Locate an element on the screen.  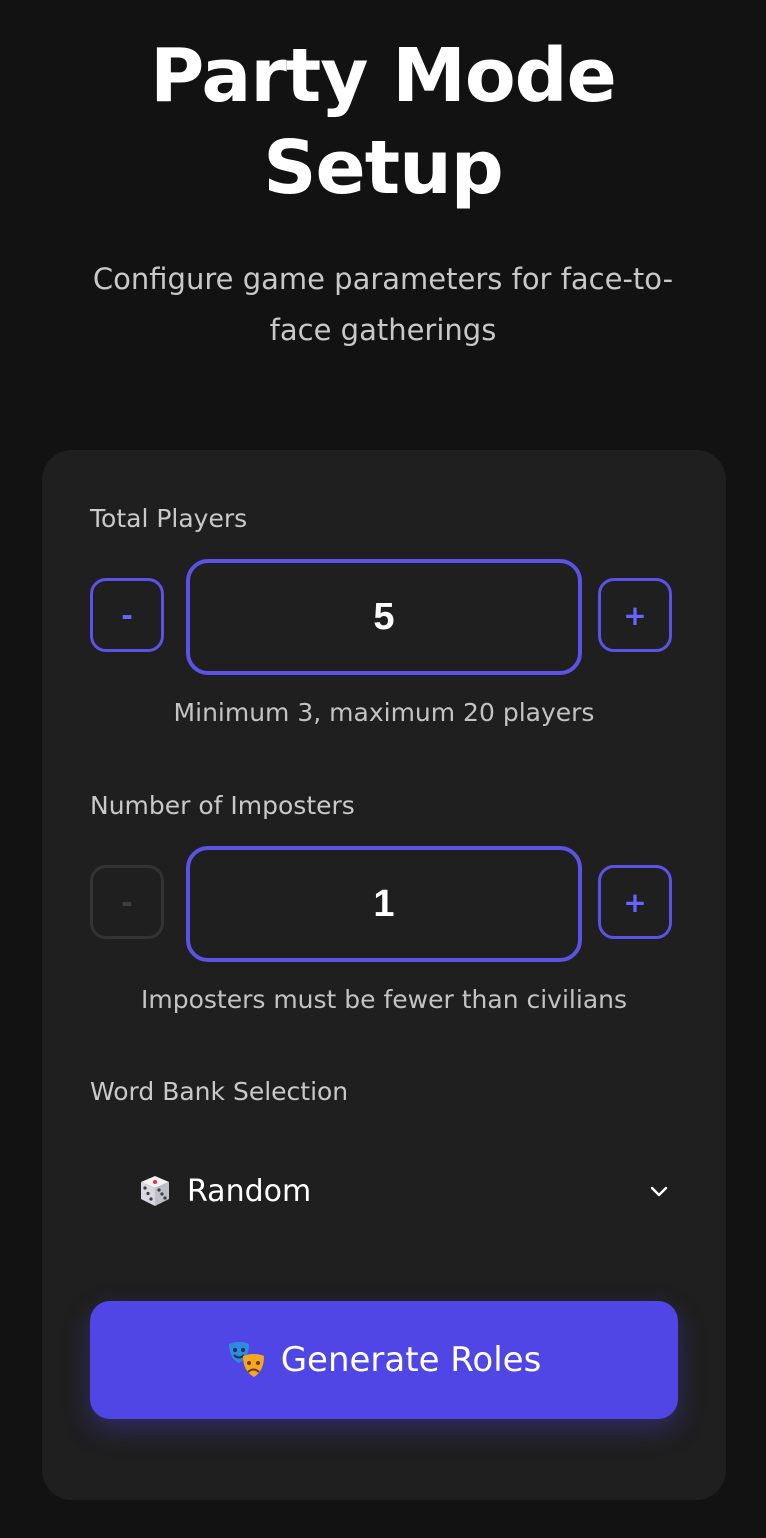
chevron-down-icon is located at coordinates (659, 1191).